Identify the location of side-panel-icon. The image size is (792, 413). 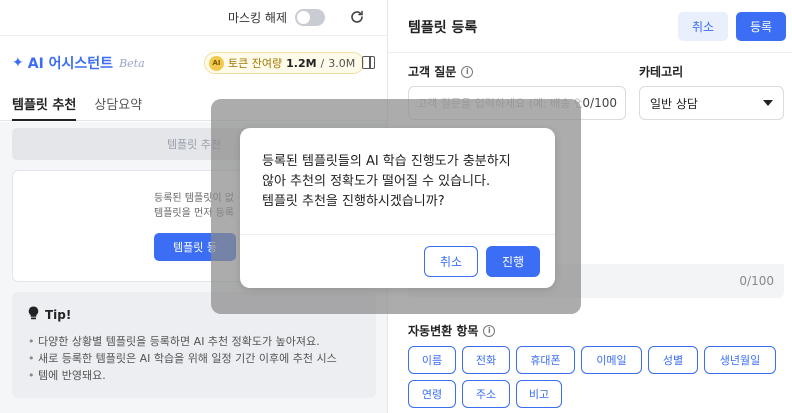
(368, 62).